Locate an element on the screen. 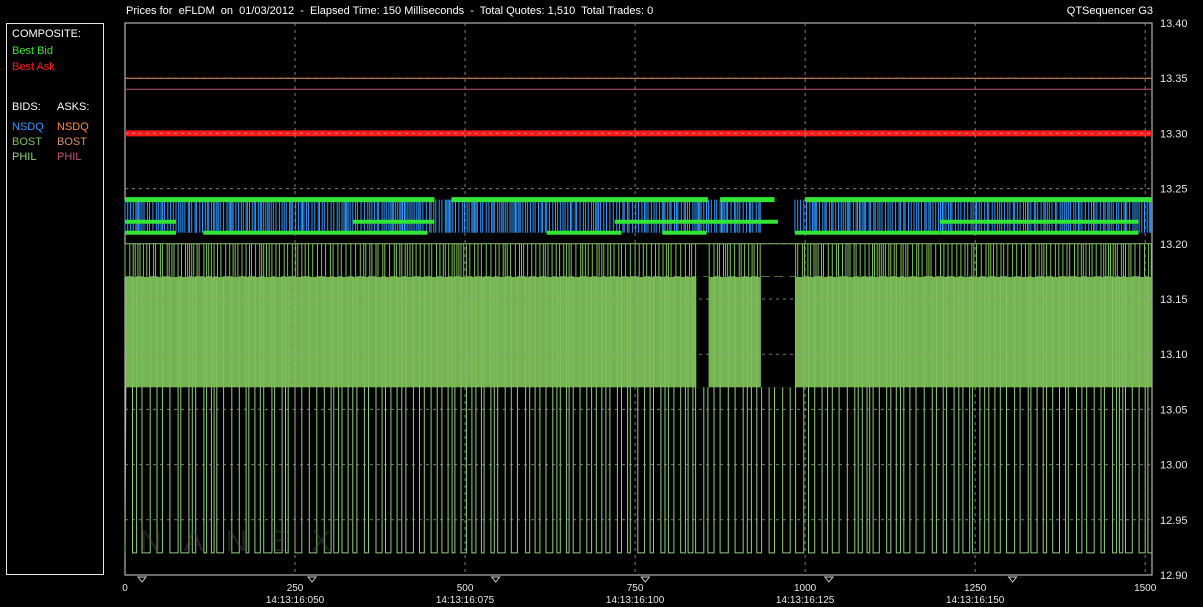 This screenshot has width=1203, height=607. y-tick-label: 13.30 is located at coordinates (1174, 134).